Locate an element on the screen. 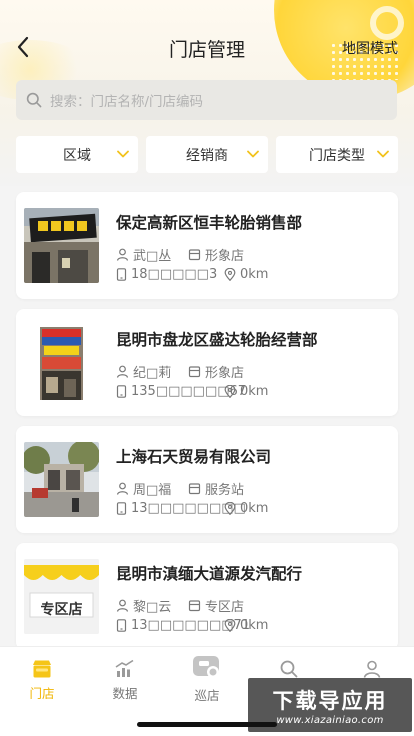  store-name: 上海石天贸易有限公司 is located at coordinates (194, 457).